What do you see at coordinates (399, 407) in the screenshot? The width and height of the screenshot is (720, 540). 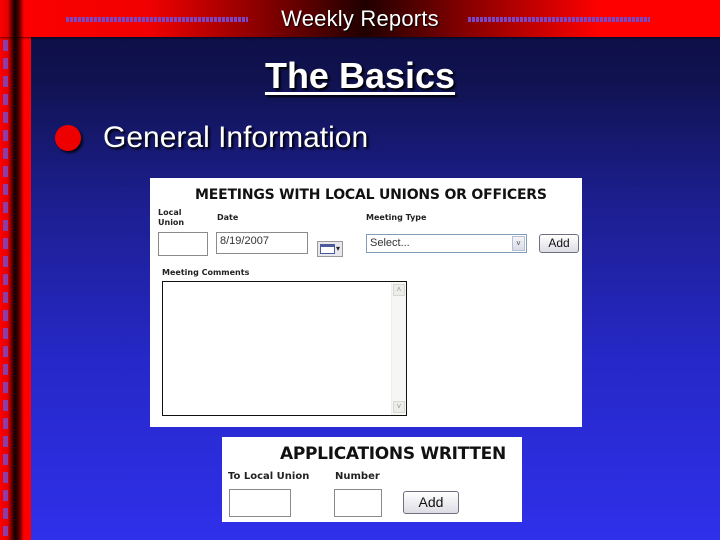 I see `scroll-down-icon: ˅` at bounding box center [399, 407].